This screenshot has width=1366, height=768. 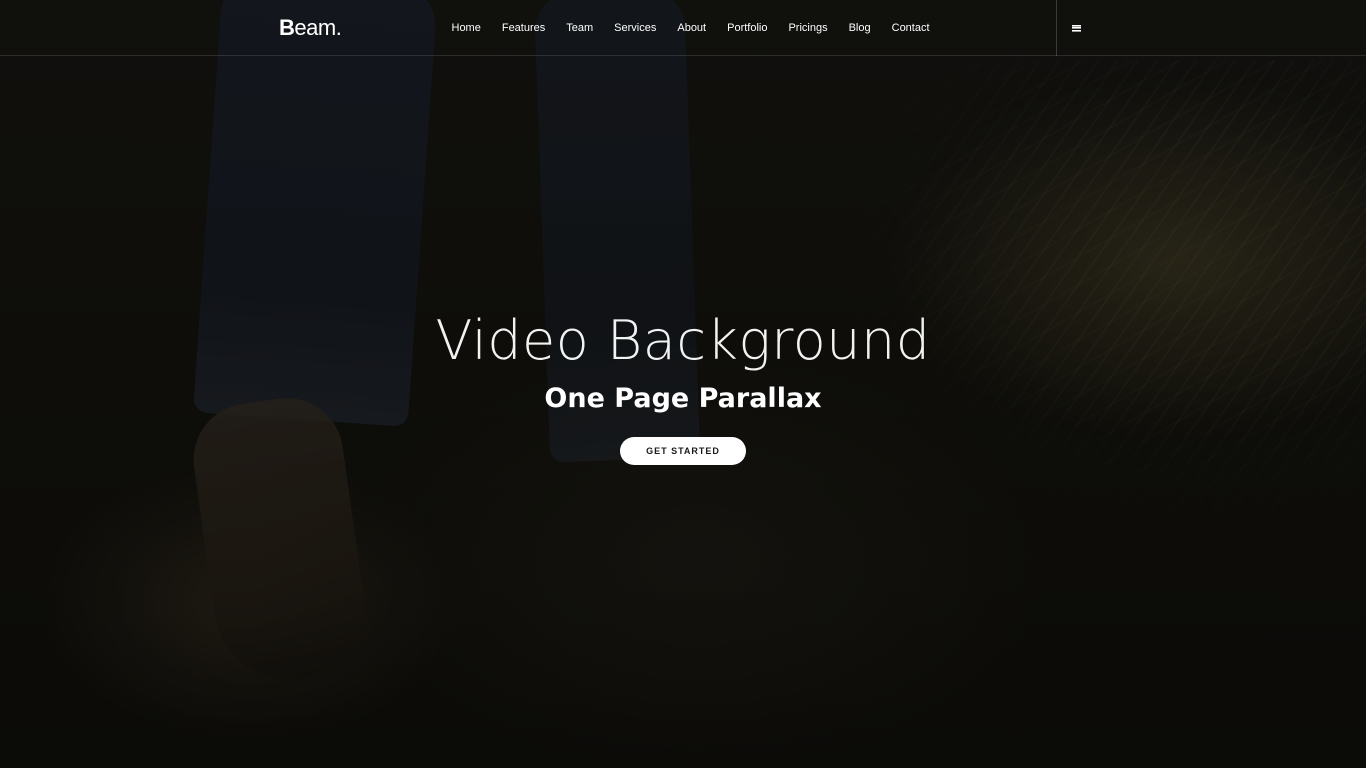 What do you see at coordinates (466, 28) in the screenshot?
I see `nav-link-home: Home` at bounding box center [466, 28].